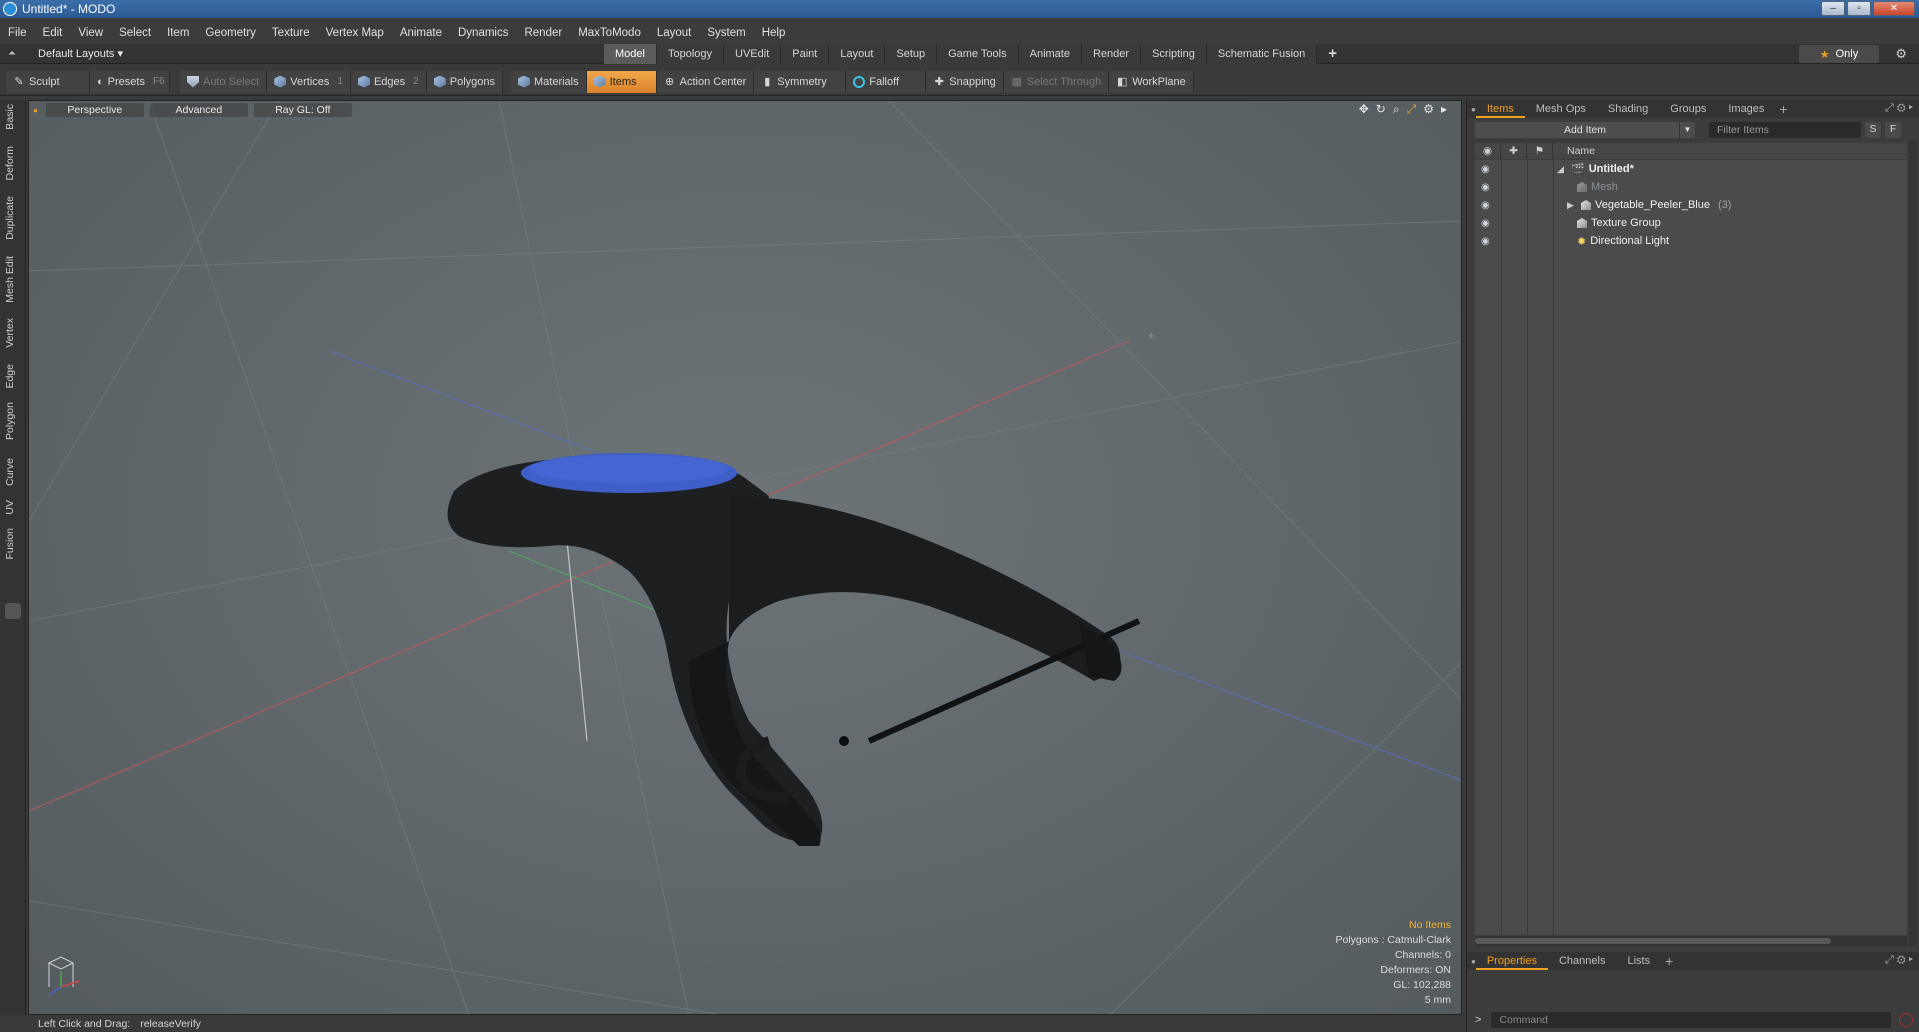 This screenshot has height=1032, width=1919. Describe the element at coordinates (621, 81) in the screenshot. I see `items-button: Items` at that location.